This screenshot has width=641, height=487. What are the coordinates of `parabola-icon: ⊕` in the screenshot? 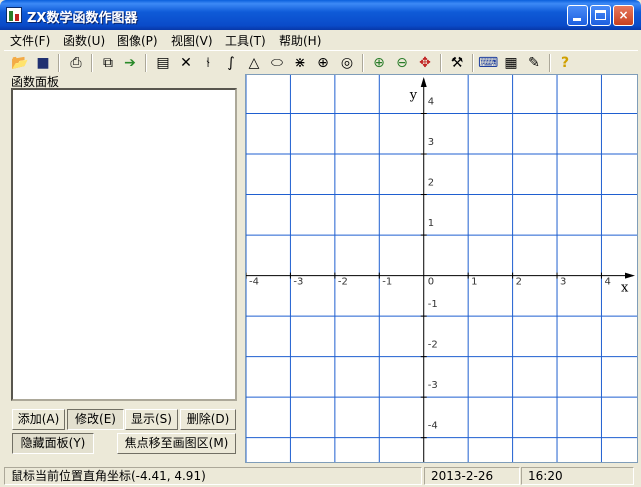 It's located at (323, 63).